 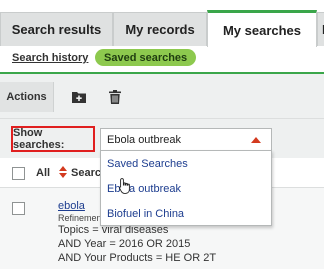 What do you see at coordinates (124, 244) in the screenshot?
I see `query-line: AND Year = 2016 OR 2015` at bounding box center [124, 244].